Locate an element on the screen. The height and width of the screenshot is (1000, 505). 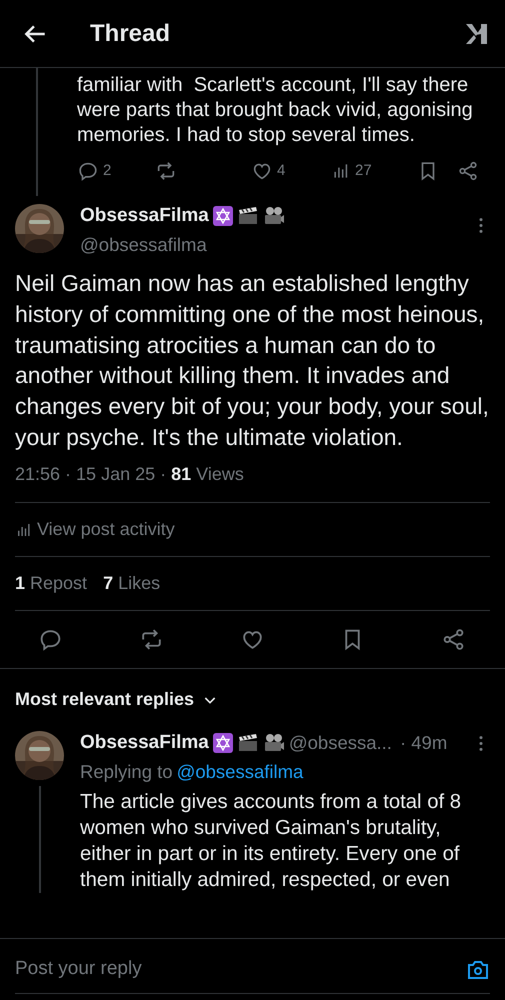
reply-button is located at coordinates (50, 639).